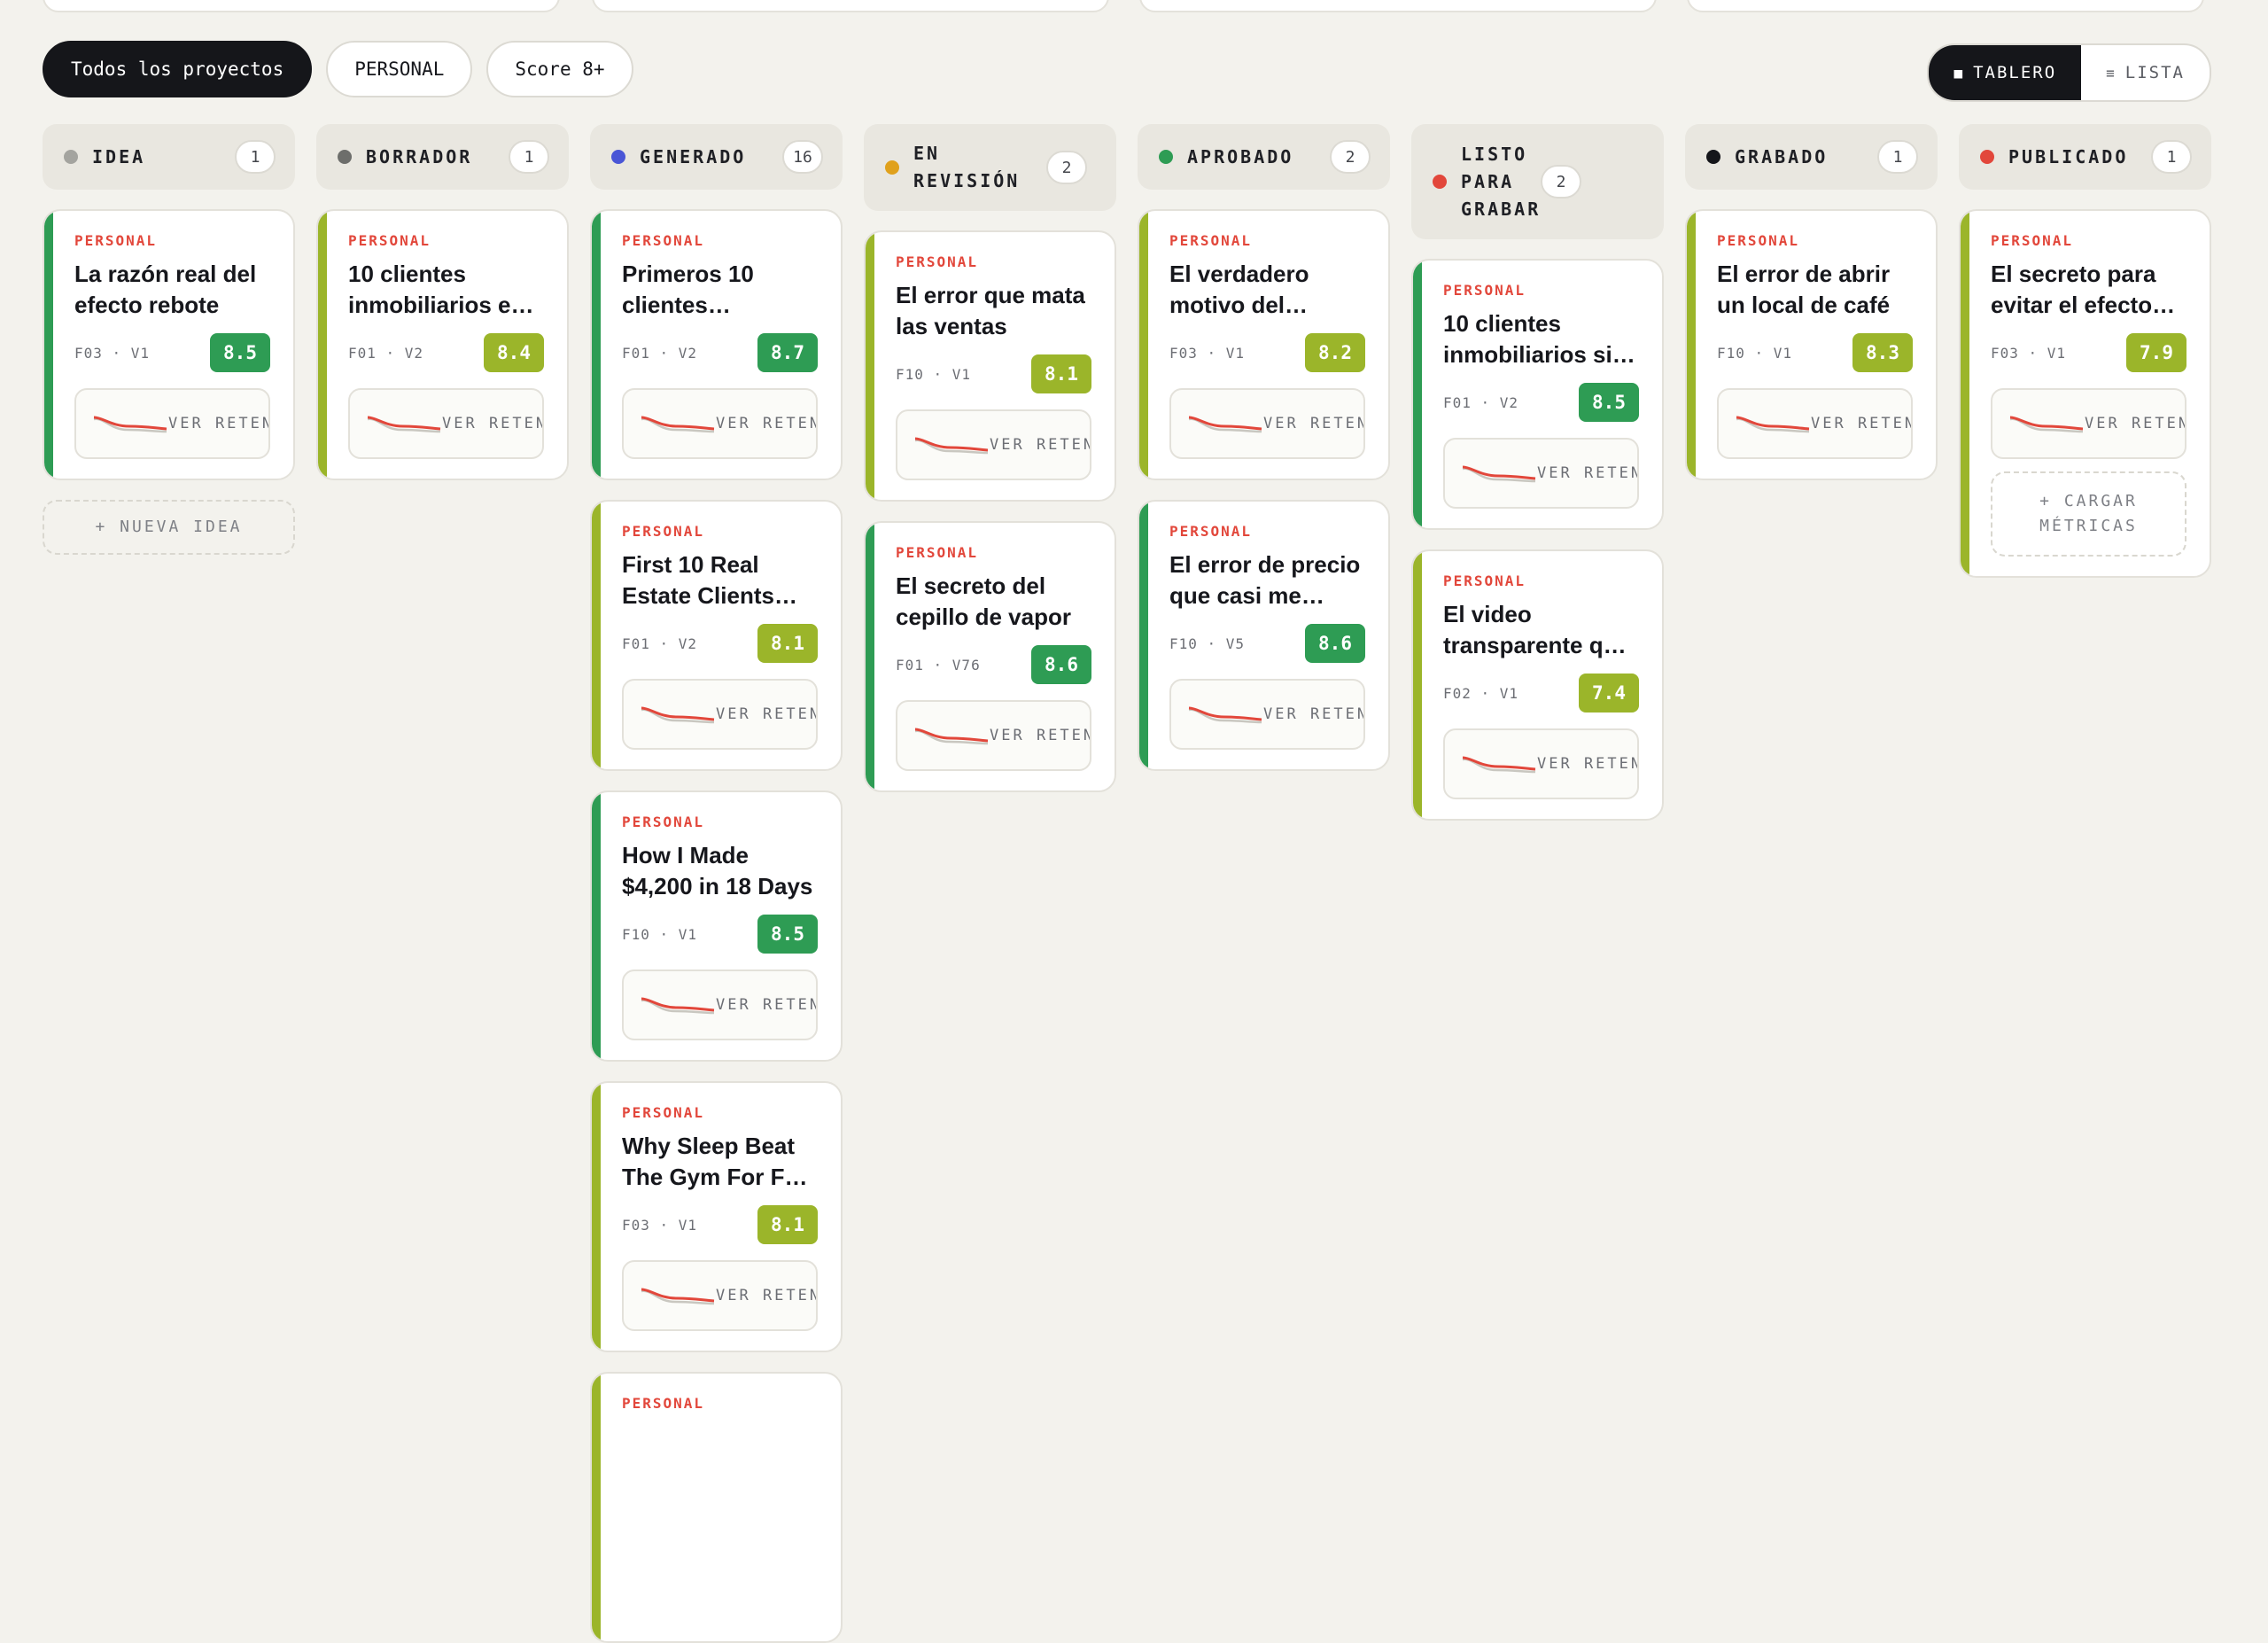 The width and height of the screenshot is (2268, 1643). I want to click on new-idea-button: + NUEVA IDEA, so click(169, 527).